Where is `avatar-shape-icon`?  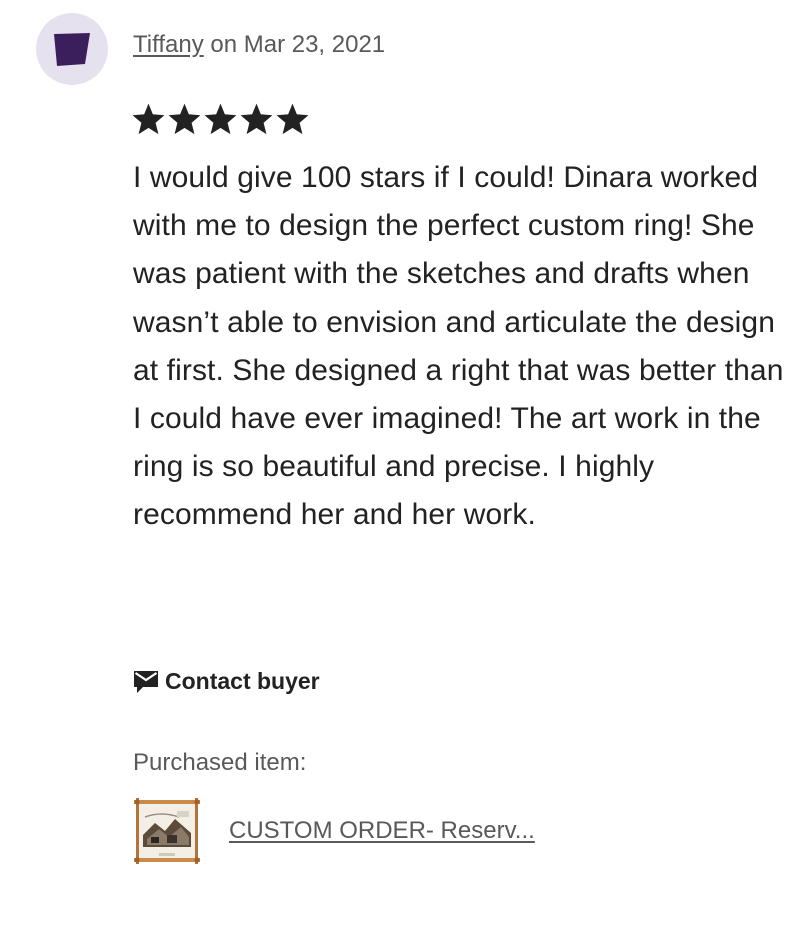 avatar-shape-icon is located at coordinates (72, 49).